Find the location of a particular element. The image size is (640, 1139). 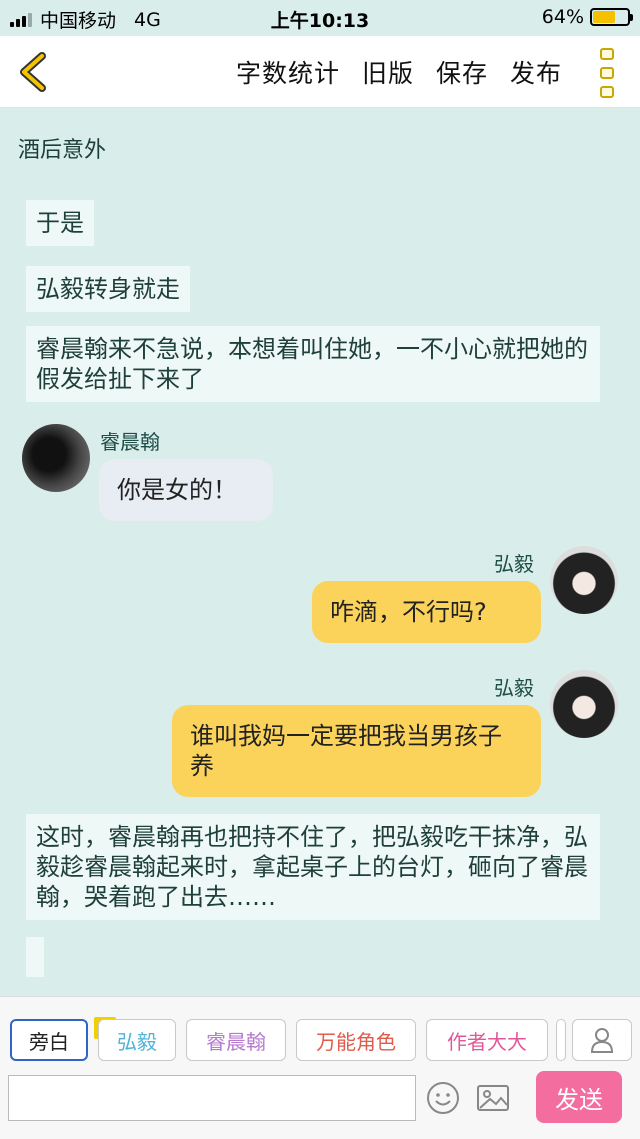

person-icon is located at coordinates (602, 1040).